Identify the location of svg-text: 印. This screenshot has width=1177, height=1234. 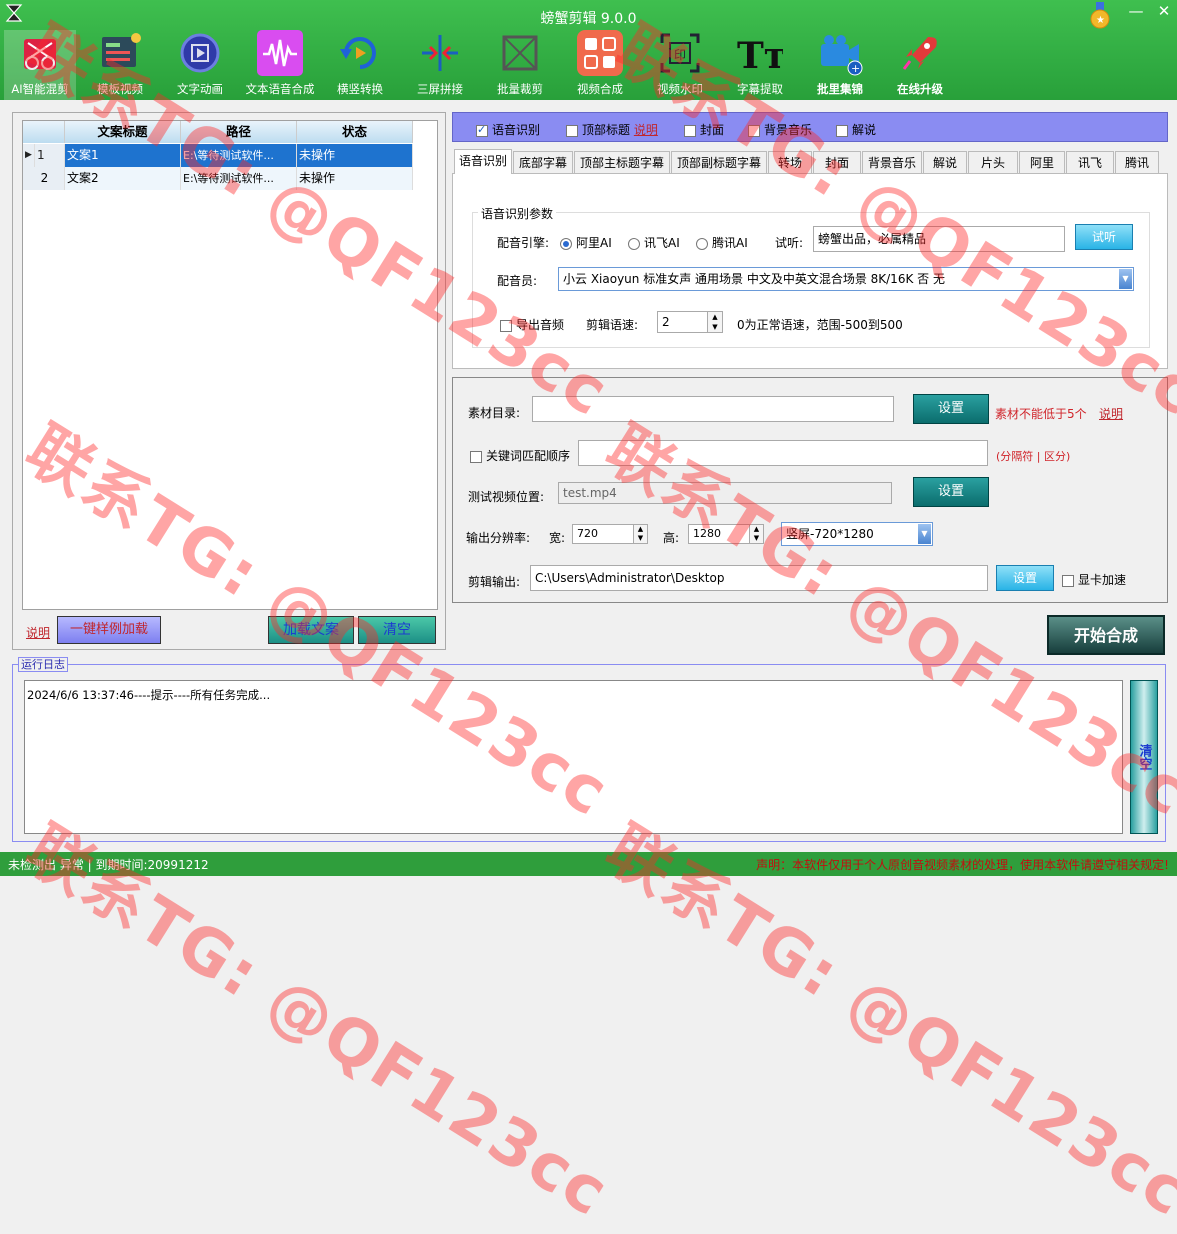
(680, 55).